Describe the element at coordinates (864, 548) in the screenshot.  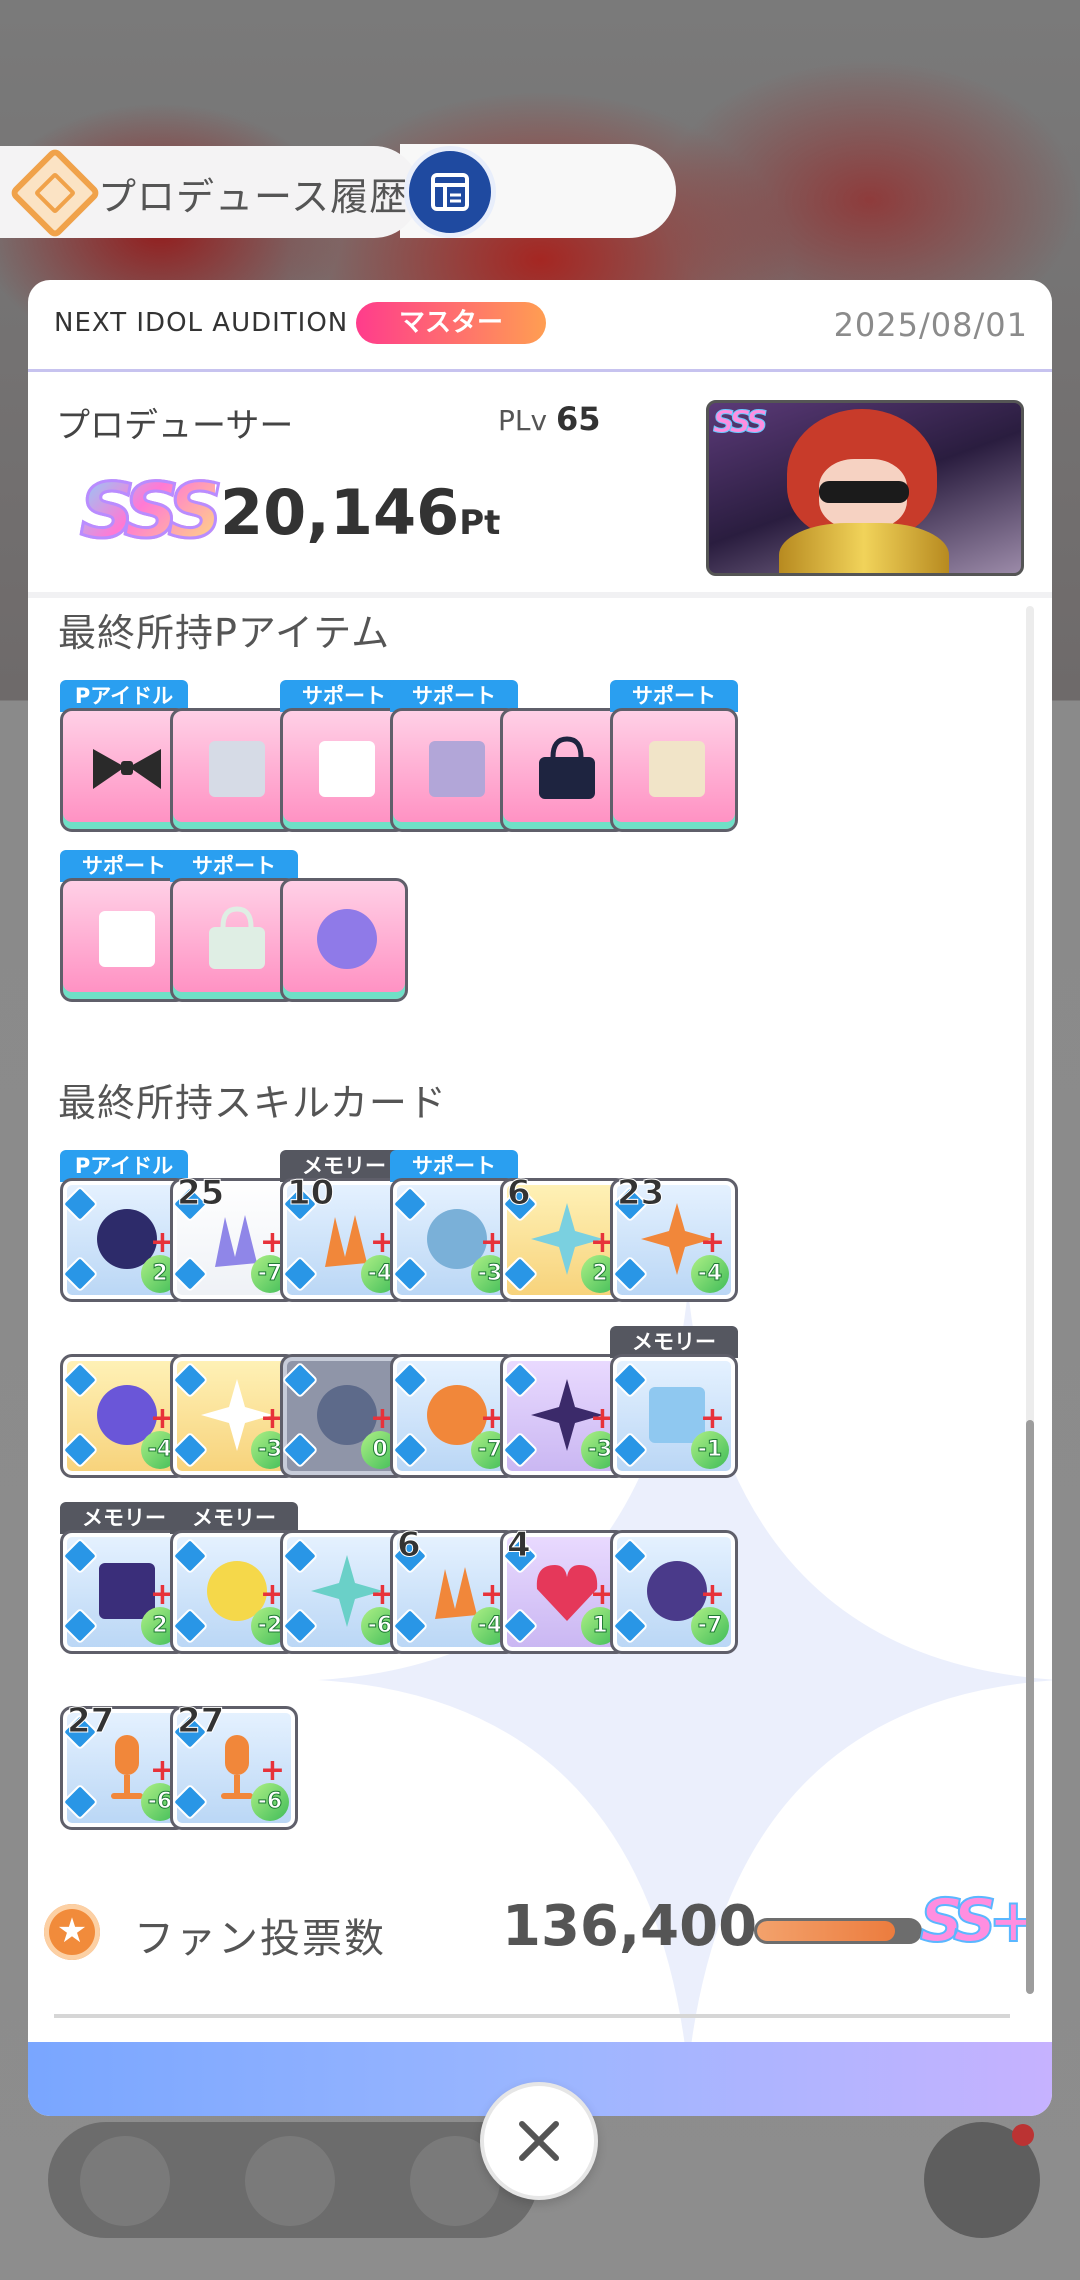
I see `portrait-jacket` at that location.